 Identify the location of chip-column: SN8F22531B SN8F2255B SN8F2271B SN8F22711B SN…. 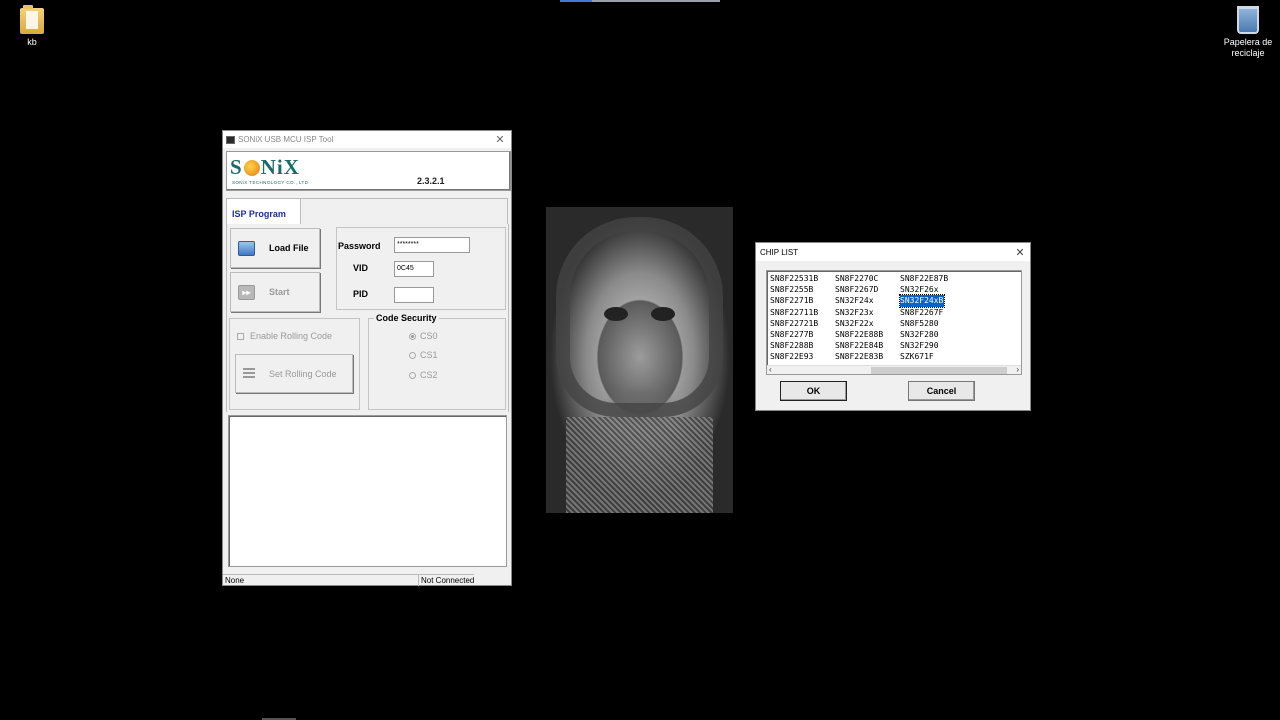
(801, 318).